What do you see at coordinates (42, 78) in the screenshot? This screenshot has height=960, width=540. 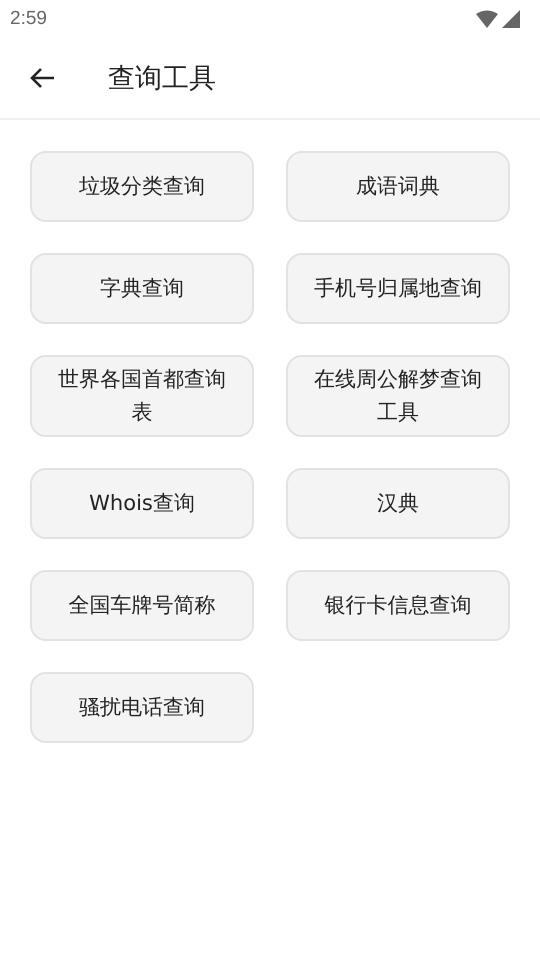 I see `back-icon` at bounding box center [42, 78].